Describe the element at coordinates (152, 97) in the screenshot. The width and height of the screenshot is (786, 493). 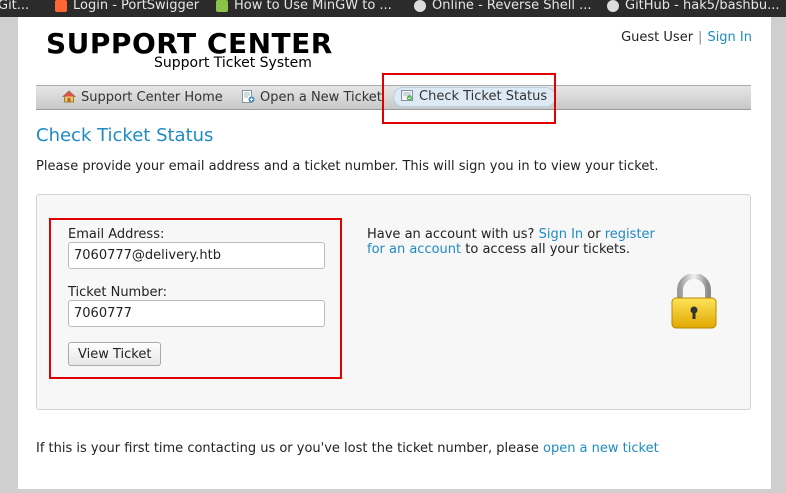
I see `nav-item-label: Support Center Home` at that location.